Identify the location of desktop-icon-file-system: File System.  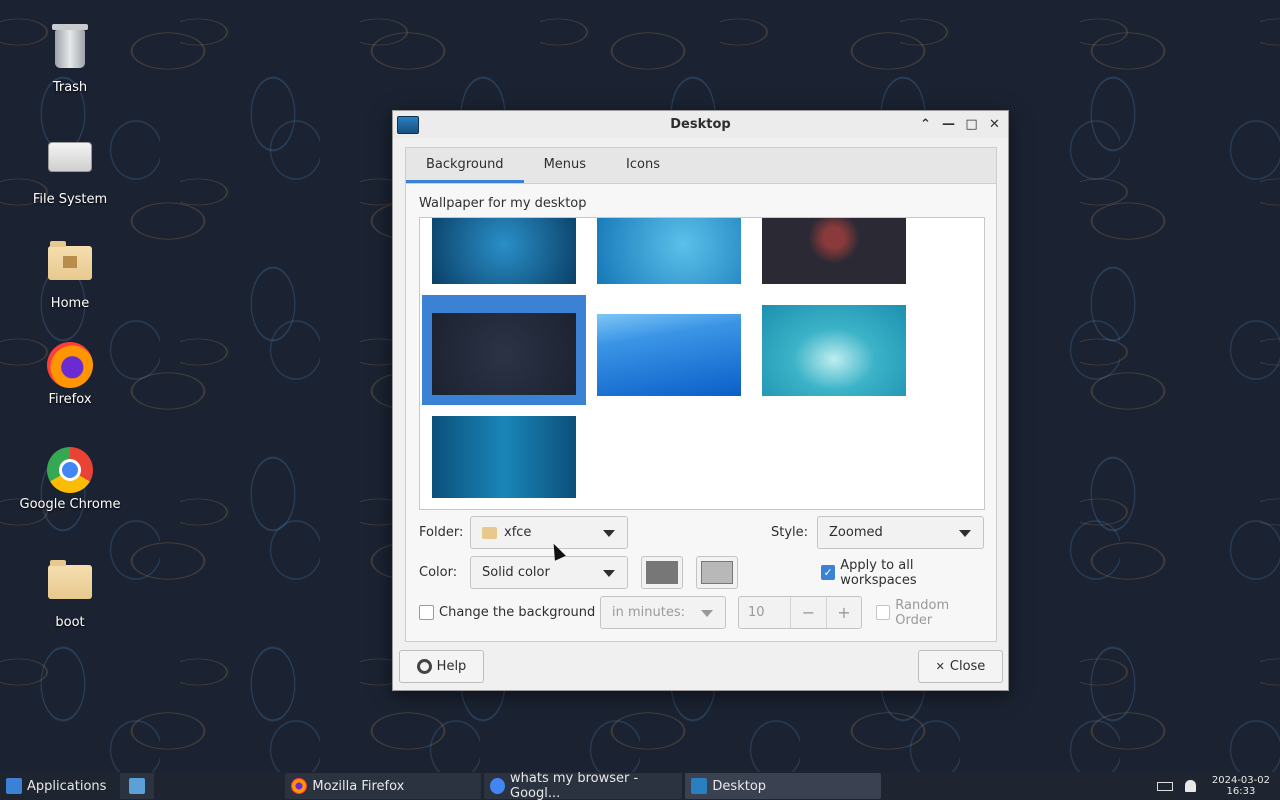
(70, 168).